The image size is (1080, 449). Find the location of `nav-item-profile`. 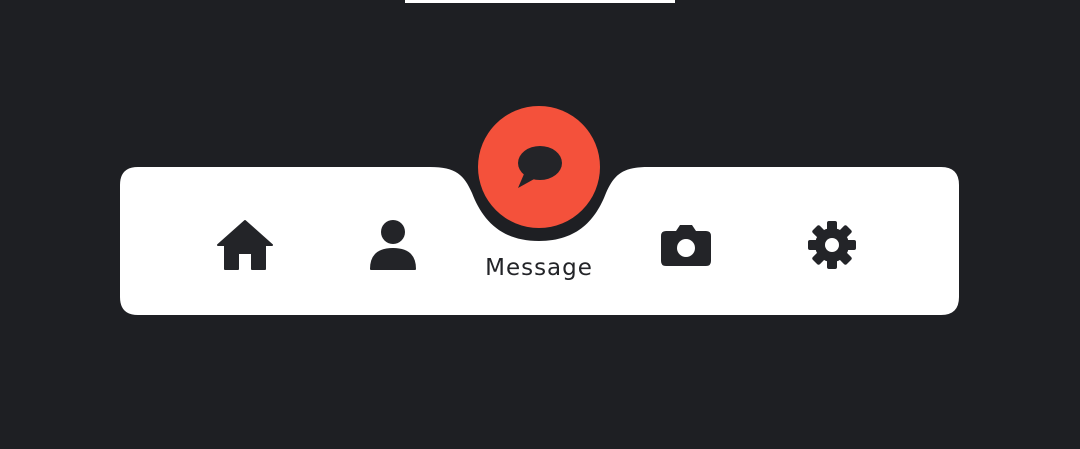

nav-item-profile is located at coordinates (393, 245).